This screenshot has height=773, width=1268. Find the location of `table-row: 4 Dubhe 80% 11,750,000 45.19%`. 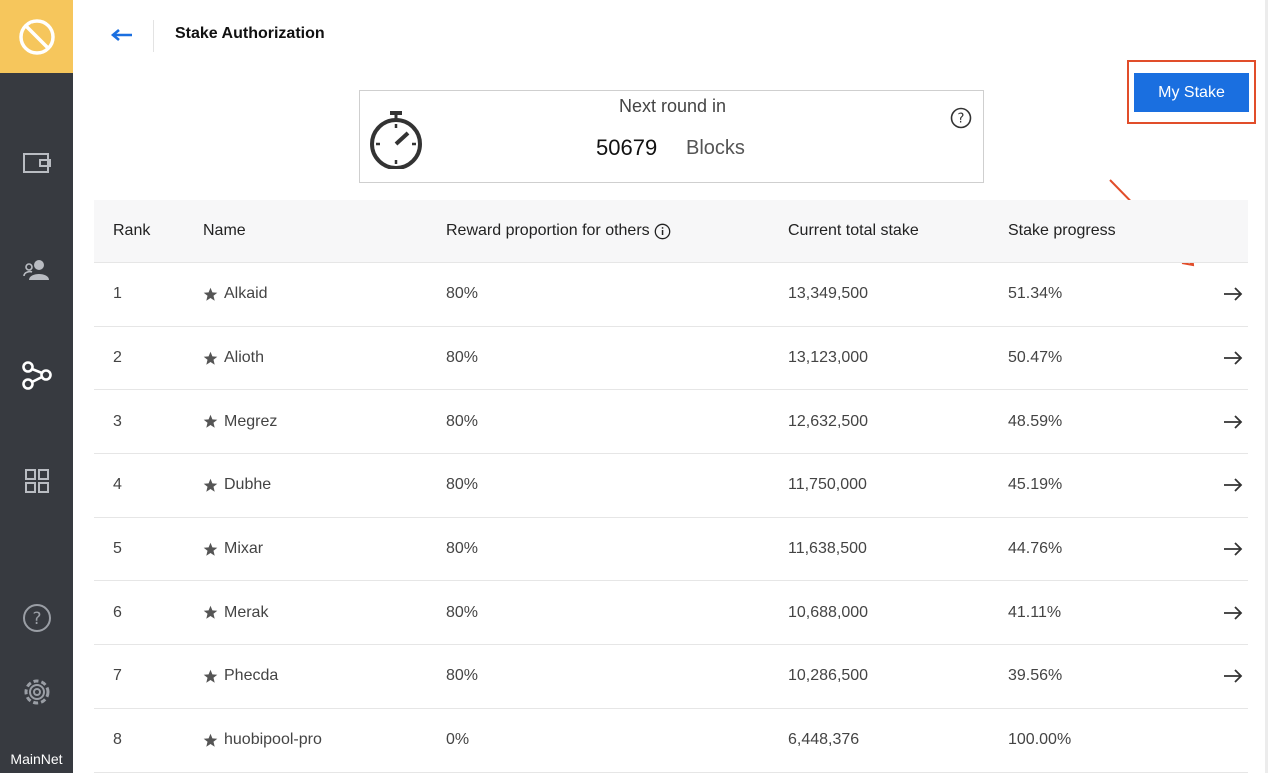

table-row: 4 Dubhe 80% 11,750,000 45.19% is located at coordinates (671, 486).